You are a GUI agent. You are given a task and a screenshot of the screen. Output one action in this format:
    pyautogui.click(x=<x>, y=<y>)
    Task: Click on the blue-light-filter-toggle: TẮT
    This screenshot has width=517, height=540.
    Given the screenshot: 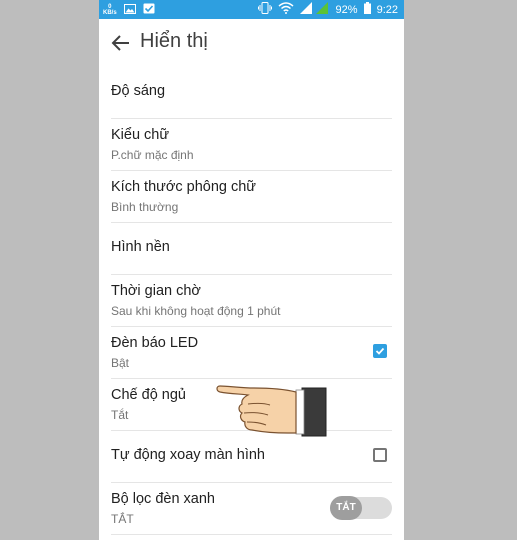 What is the action you would take?
    pyautogui.click(x=361, y=508)
    